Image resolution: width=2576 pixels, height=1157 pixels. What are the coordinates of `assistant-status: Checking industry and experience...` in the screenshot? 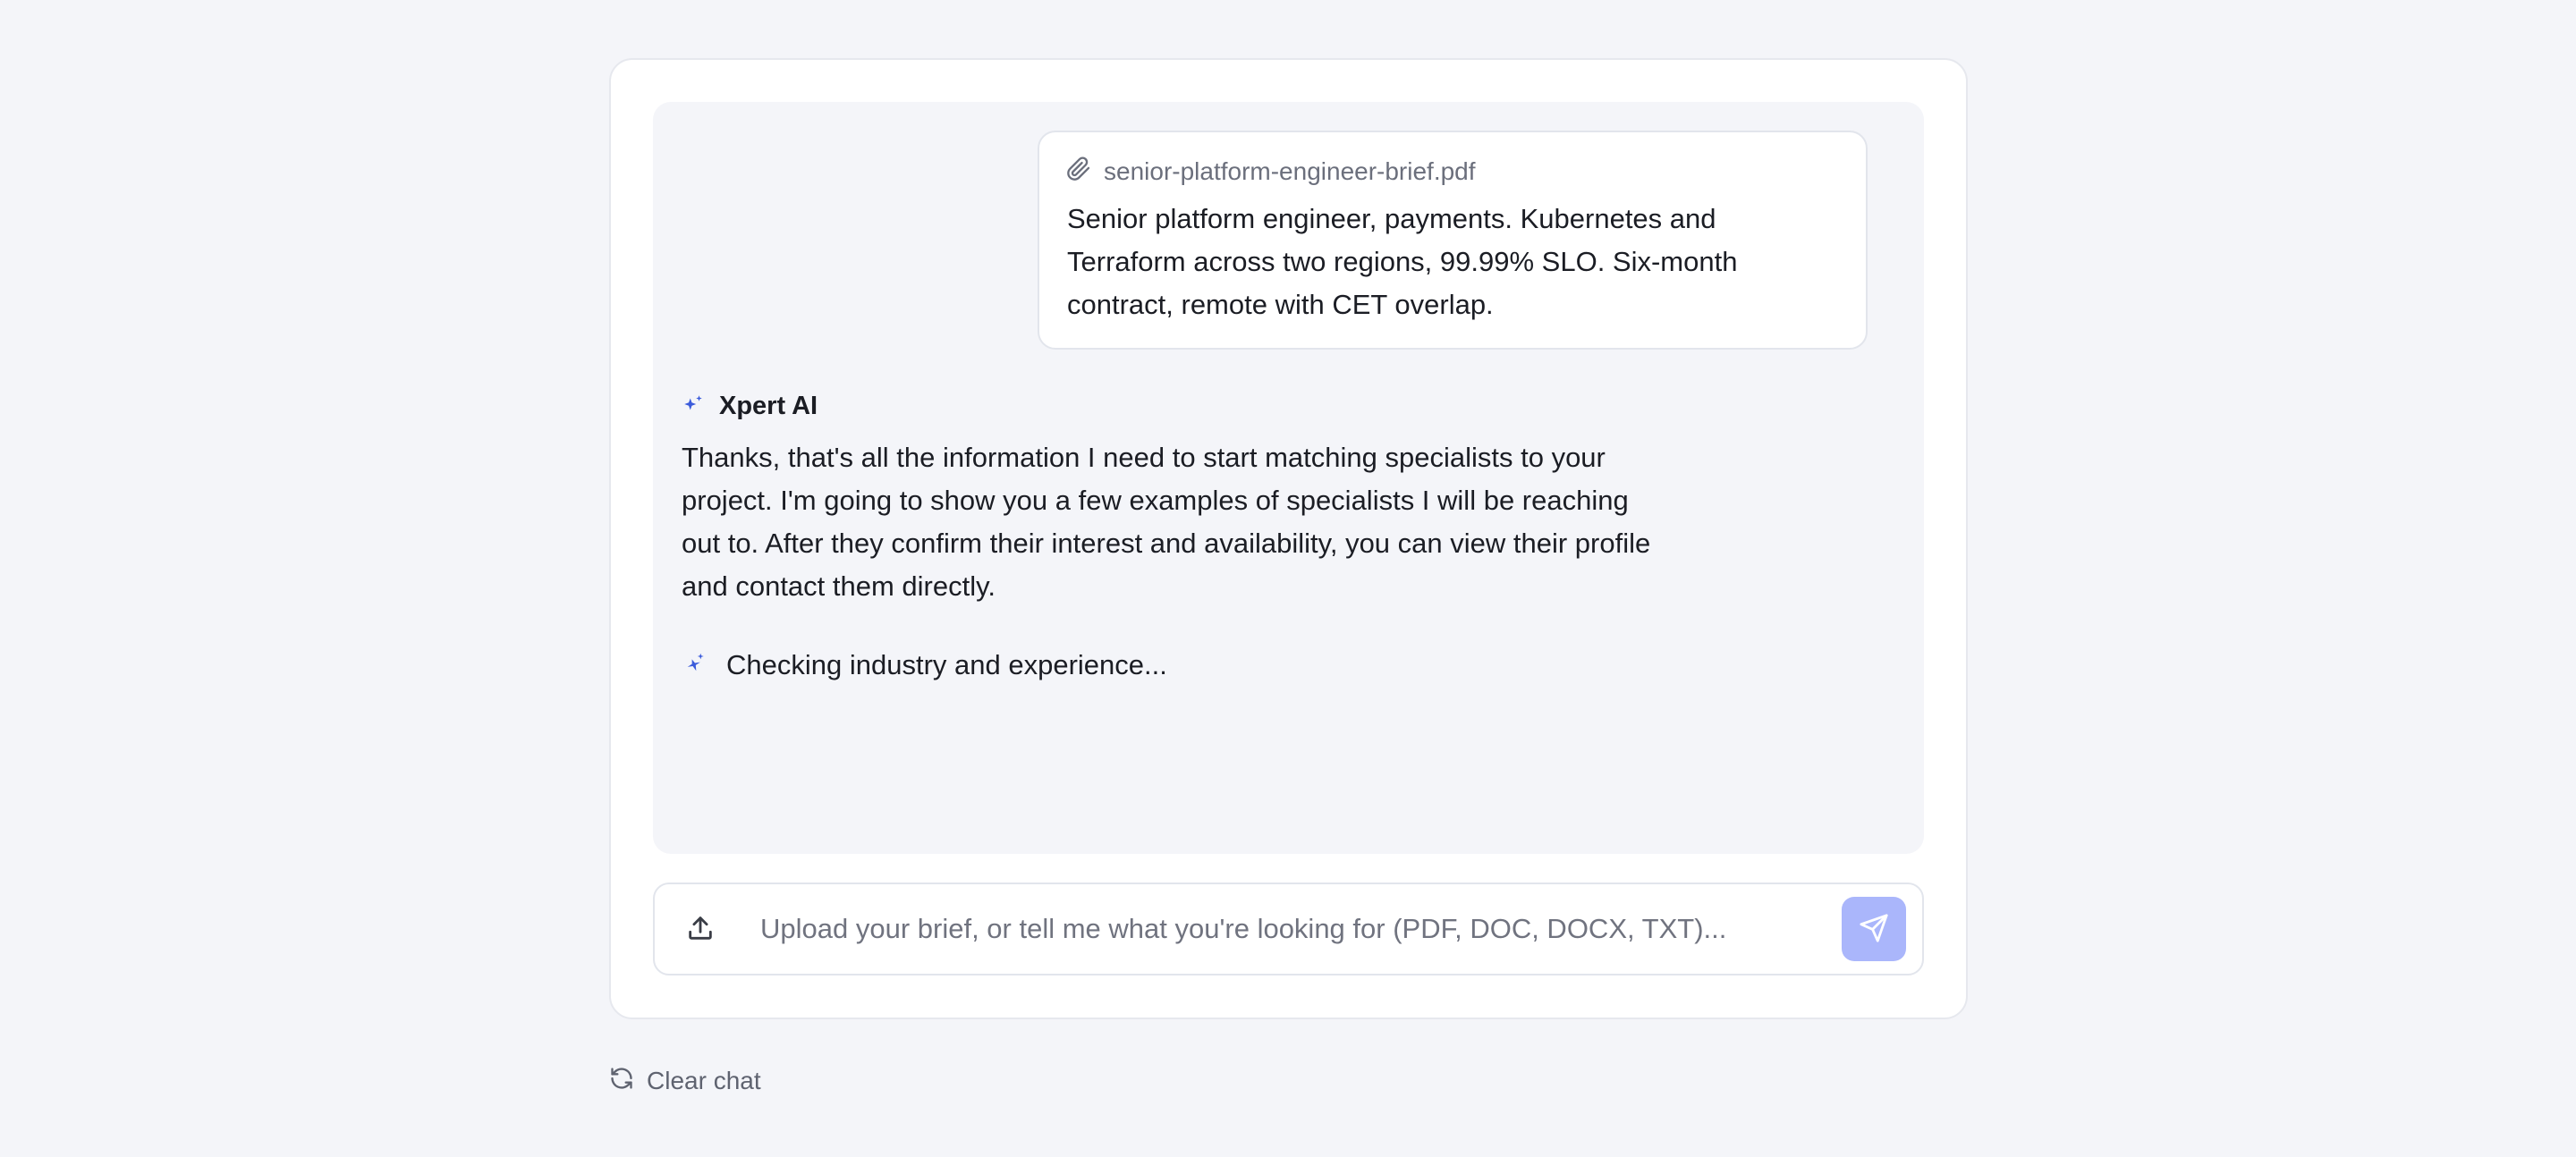 It's located at (924, 665).